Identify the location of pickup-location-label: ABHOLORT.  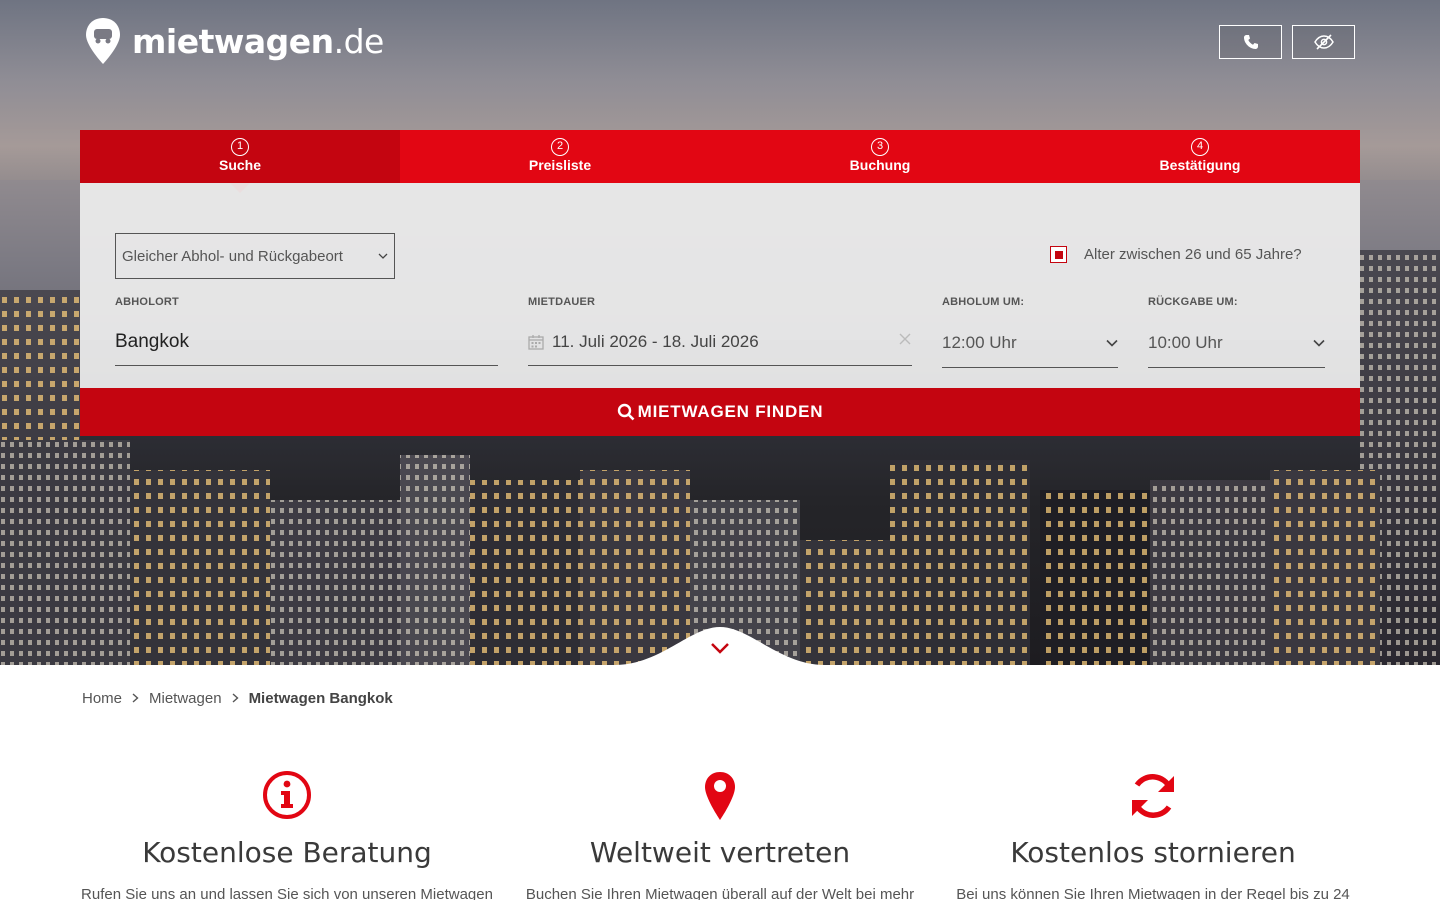
(147, 302).